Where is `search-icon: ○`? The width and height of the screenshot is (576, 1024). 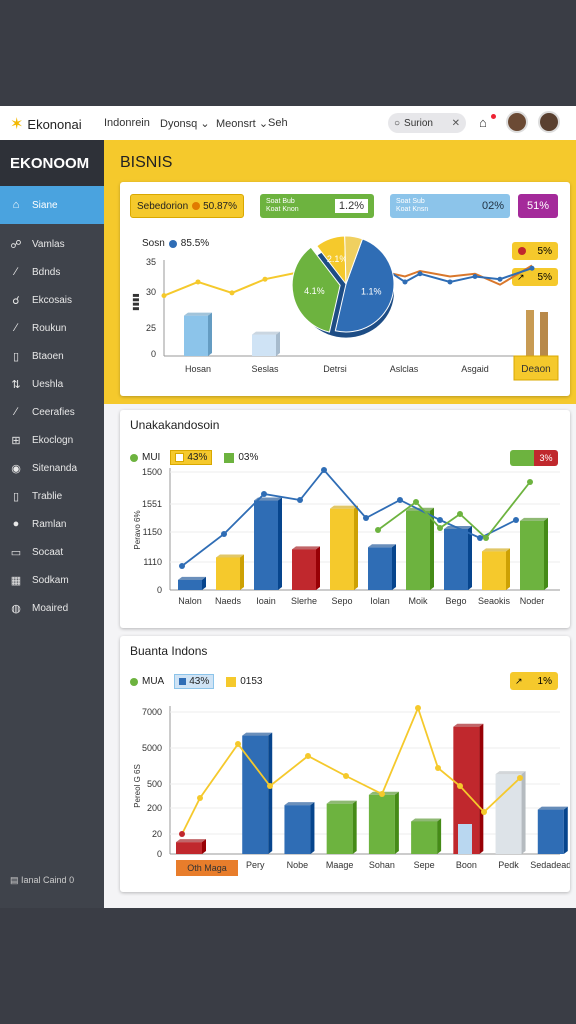
search-icon: ○ is located at coordinates (397, 123).